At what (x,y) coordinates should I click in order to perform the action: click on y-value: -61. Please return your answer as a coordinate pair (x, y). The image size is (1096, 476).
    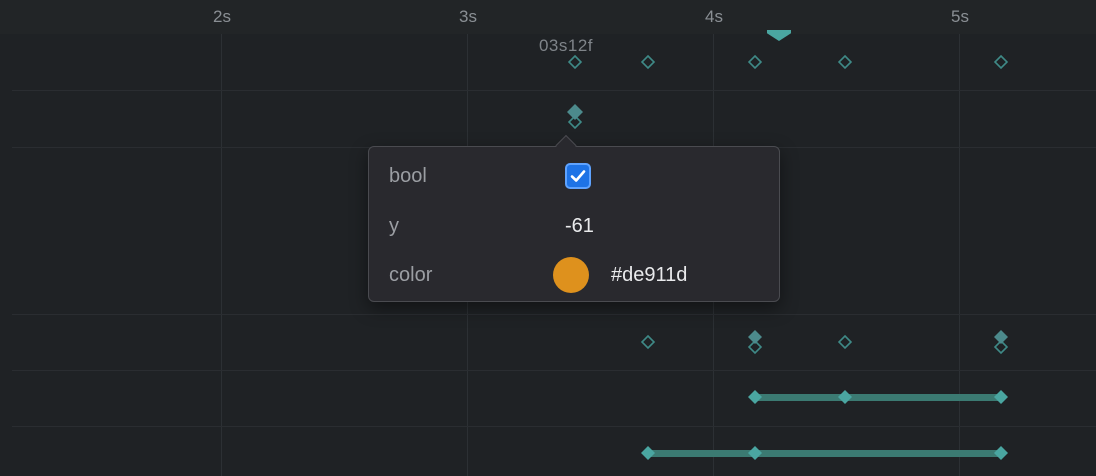
    Looking at the image, I should click on (579, 226).